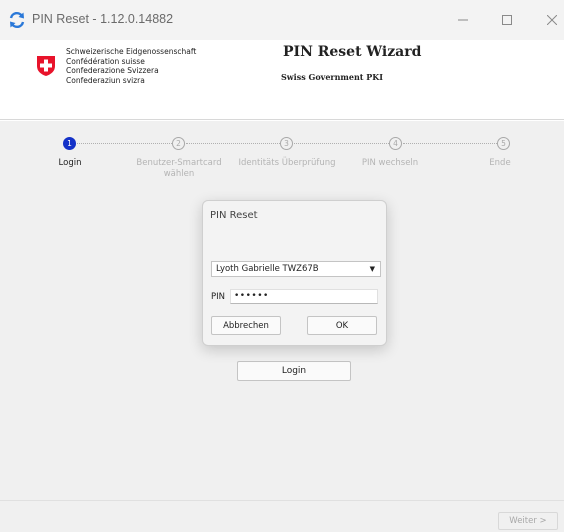 This screenshot has height=532, width=564. Describe the element at coordinates (178, 143) in the screenshot. I see `step-2-indicator: 2` at that location.